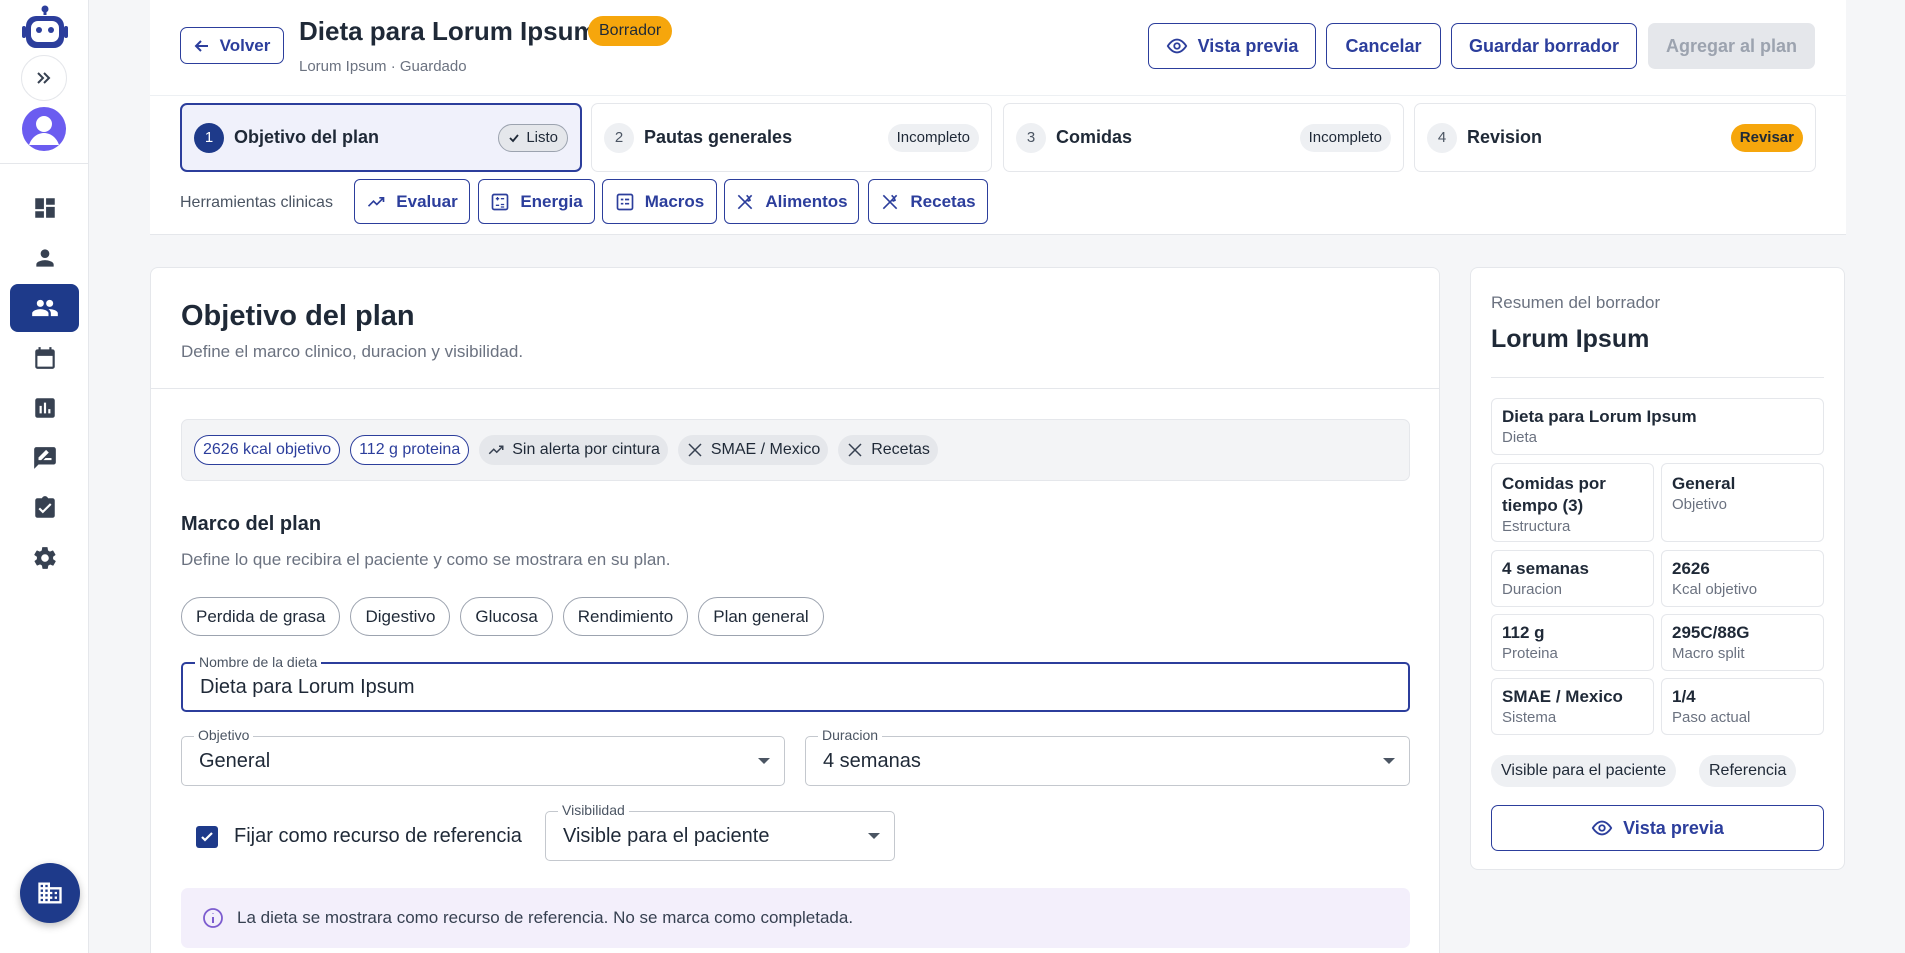 The width and height of the screenshot is (1905, 953). I want to click on objective-select: Objetivo General, so click(483, 756).